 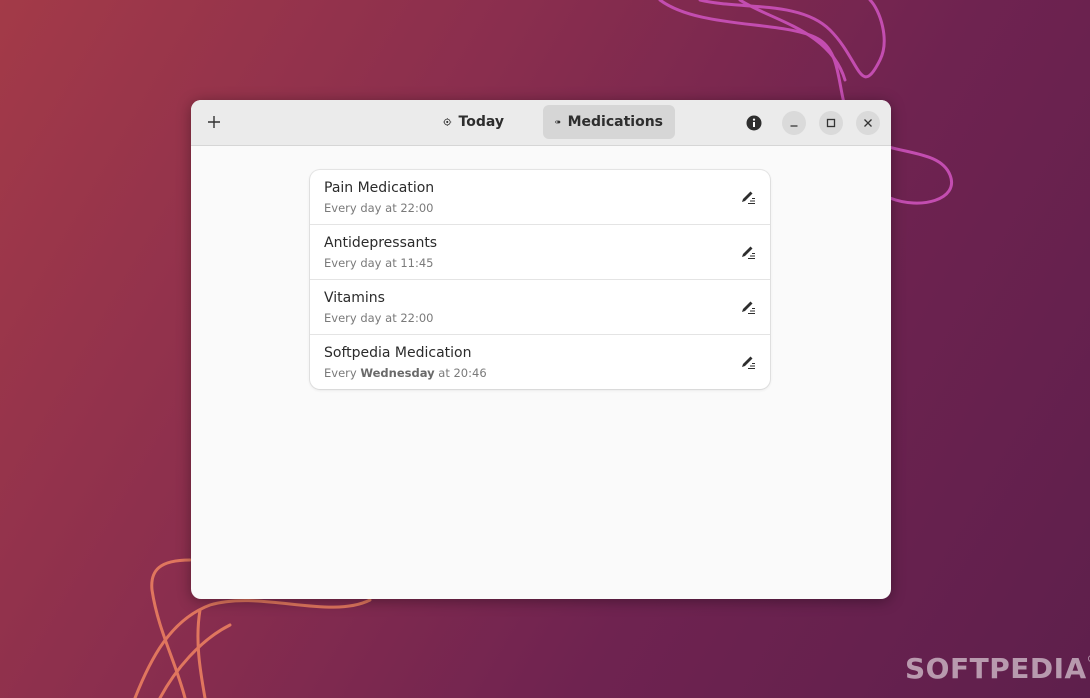 I want to click on header-bar: Today Medications, so click(x=541, y=123).